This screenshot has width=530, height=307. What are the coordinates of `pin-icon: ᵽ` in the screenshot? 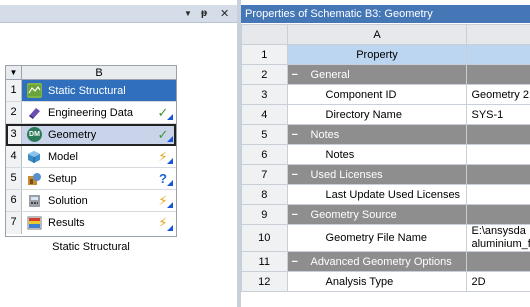 It's located at (204, 14).